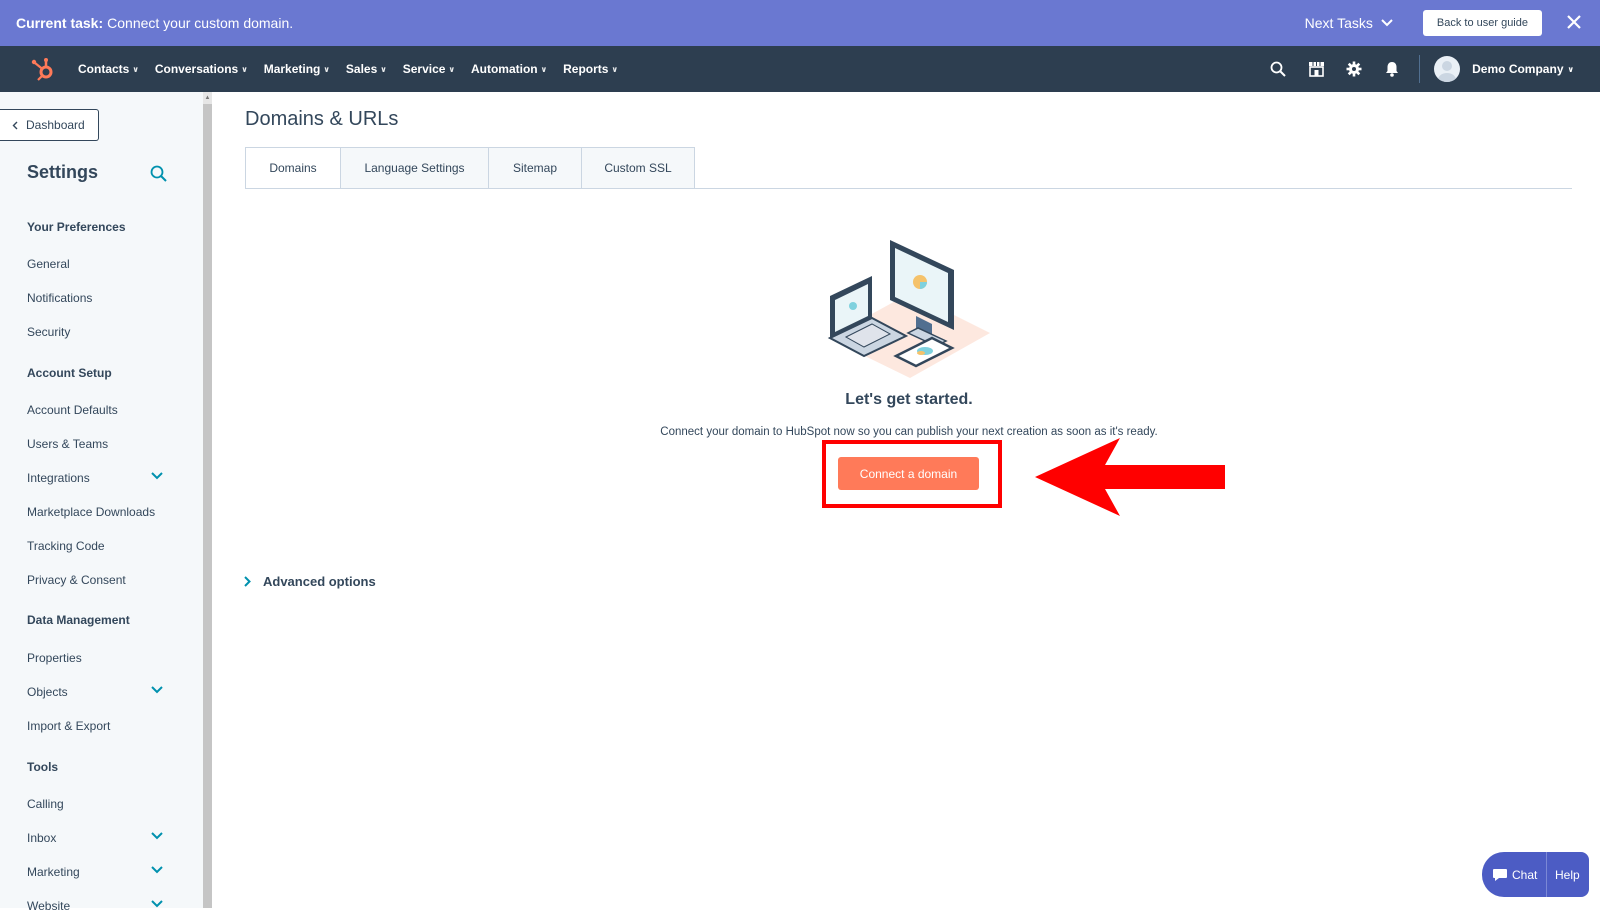 The width and height of the screenshot is (1600, 913). What do you see at coordinates (1574, 23) in the screenshot?
I see `close-icon` at bounding box center [1574, 23].